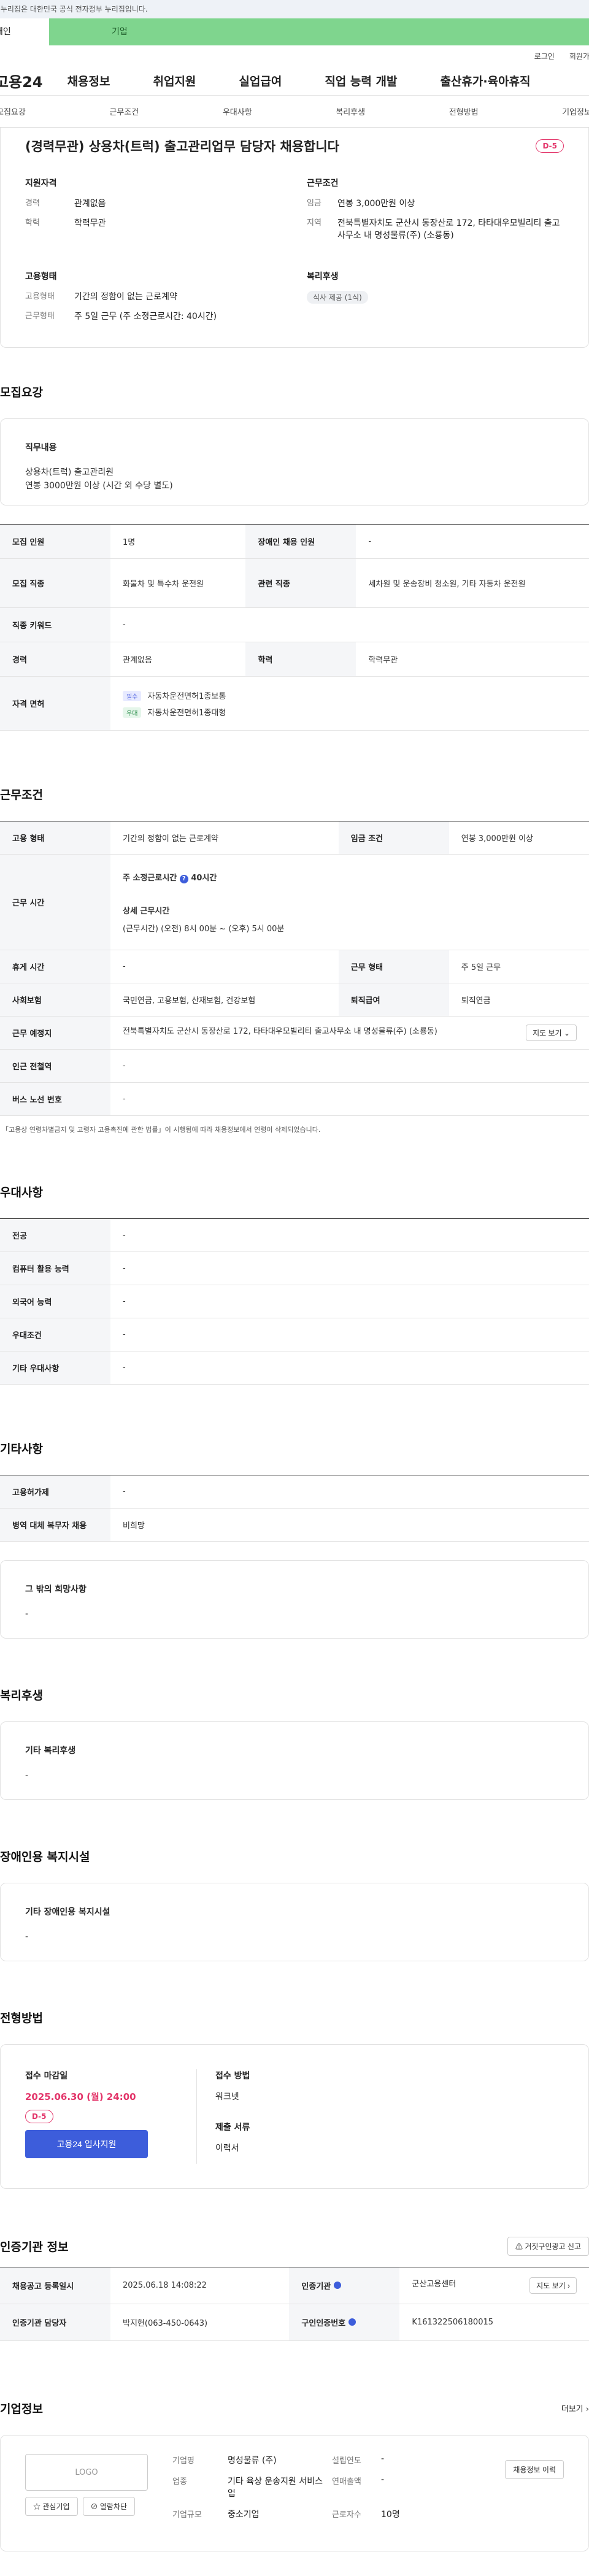  I want to click on favorite-company-button: ☆ 관심기업, so click(51, 2506).